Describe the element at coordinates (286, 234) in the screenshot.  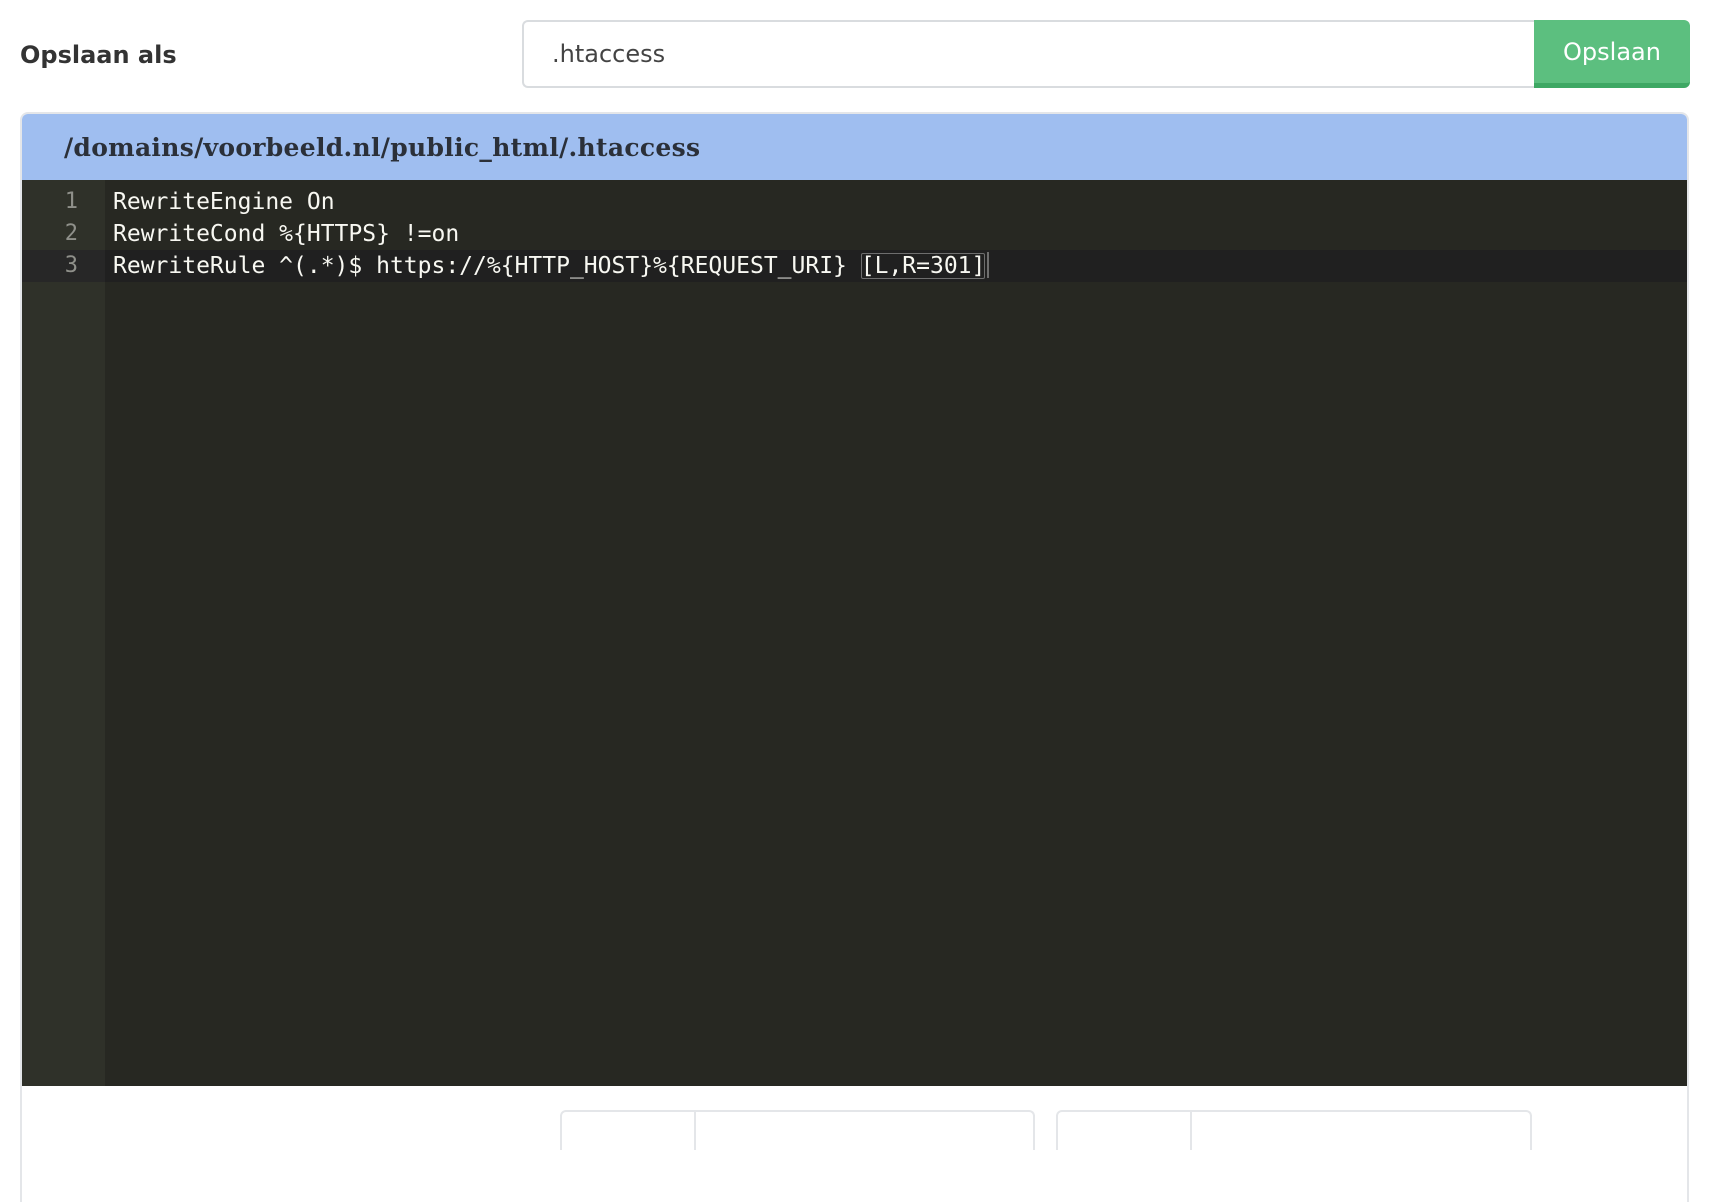
I see `code-line-text: RewriteCond %{HTTPS} !=on` at that location.